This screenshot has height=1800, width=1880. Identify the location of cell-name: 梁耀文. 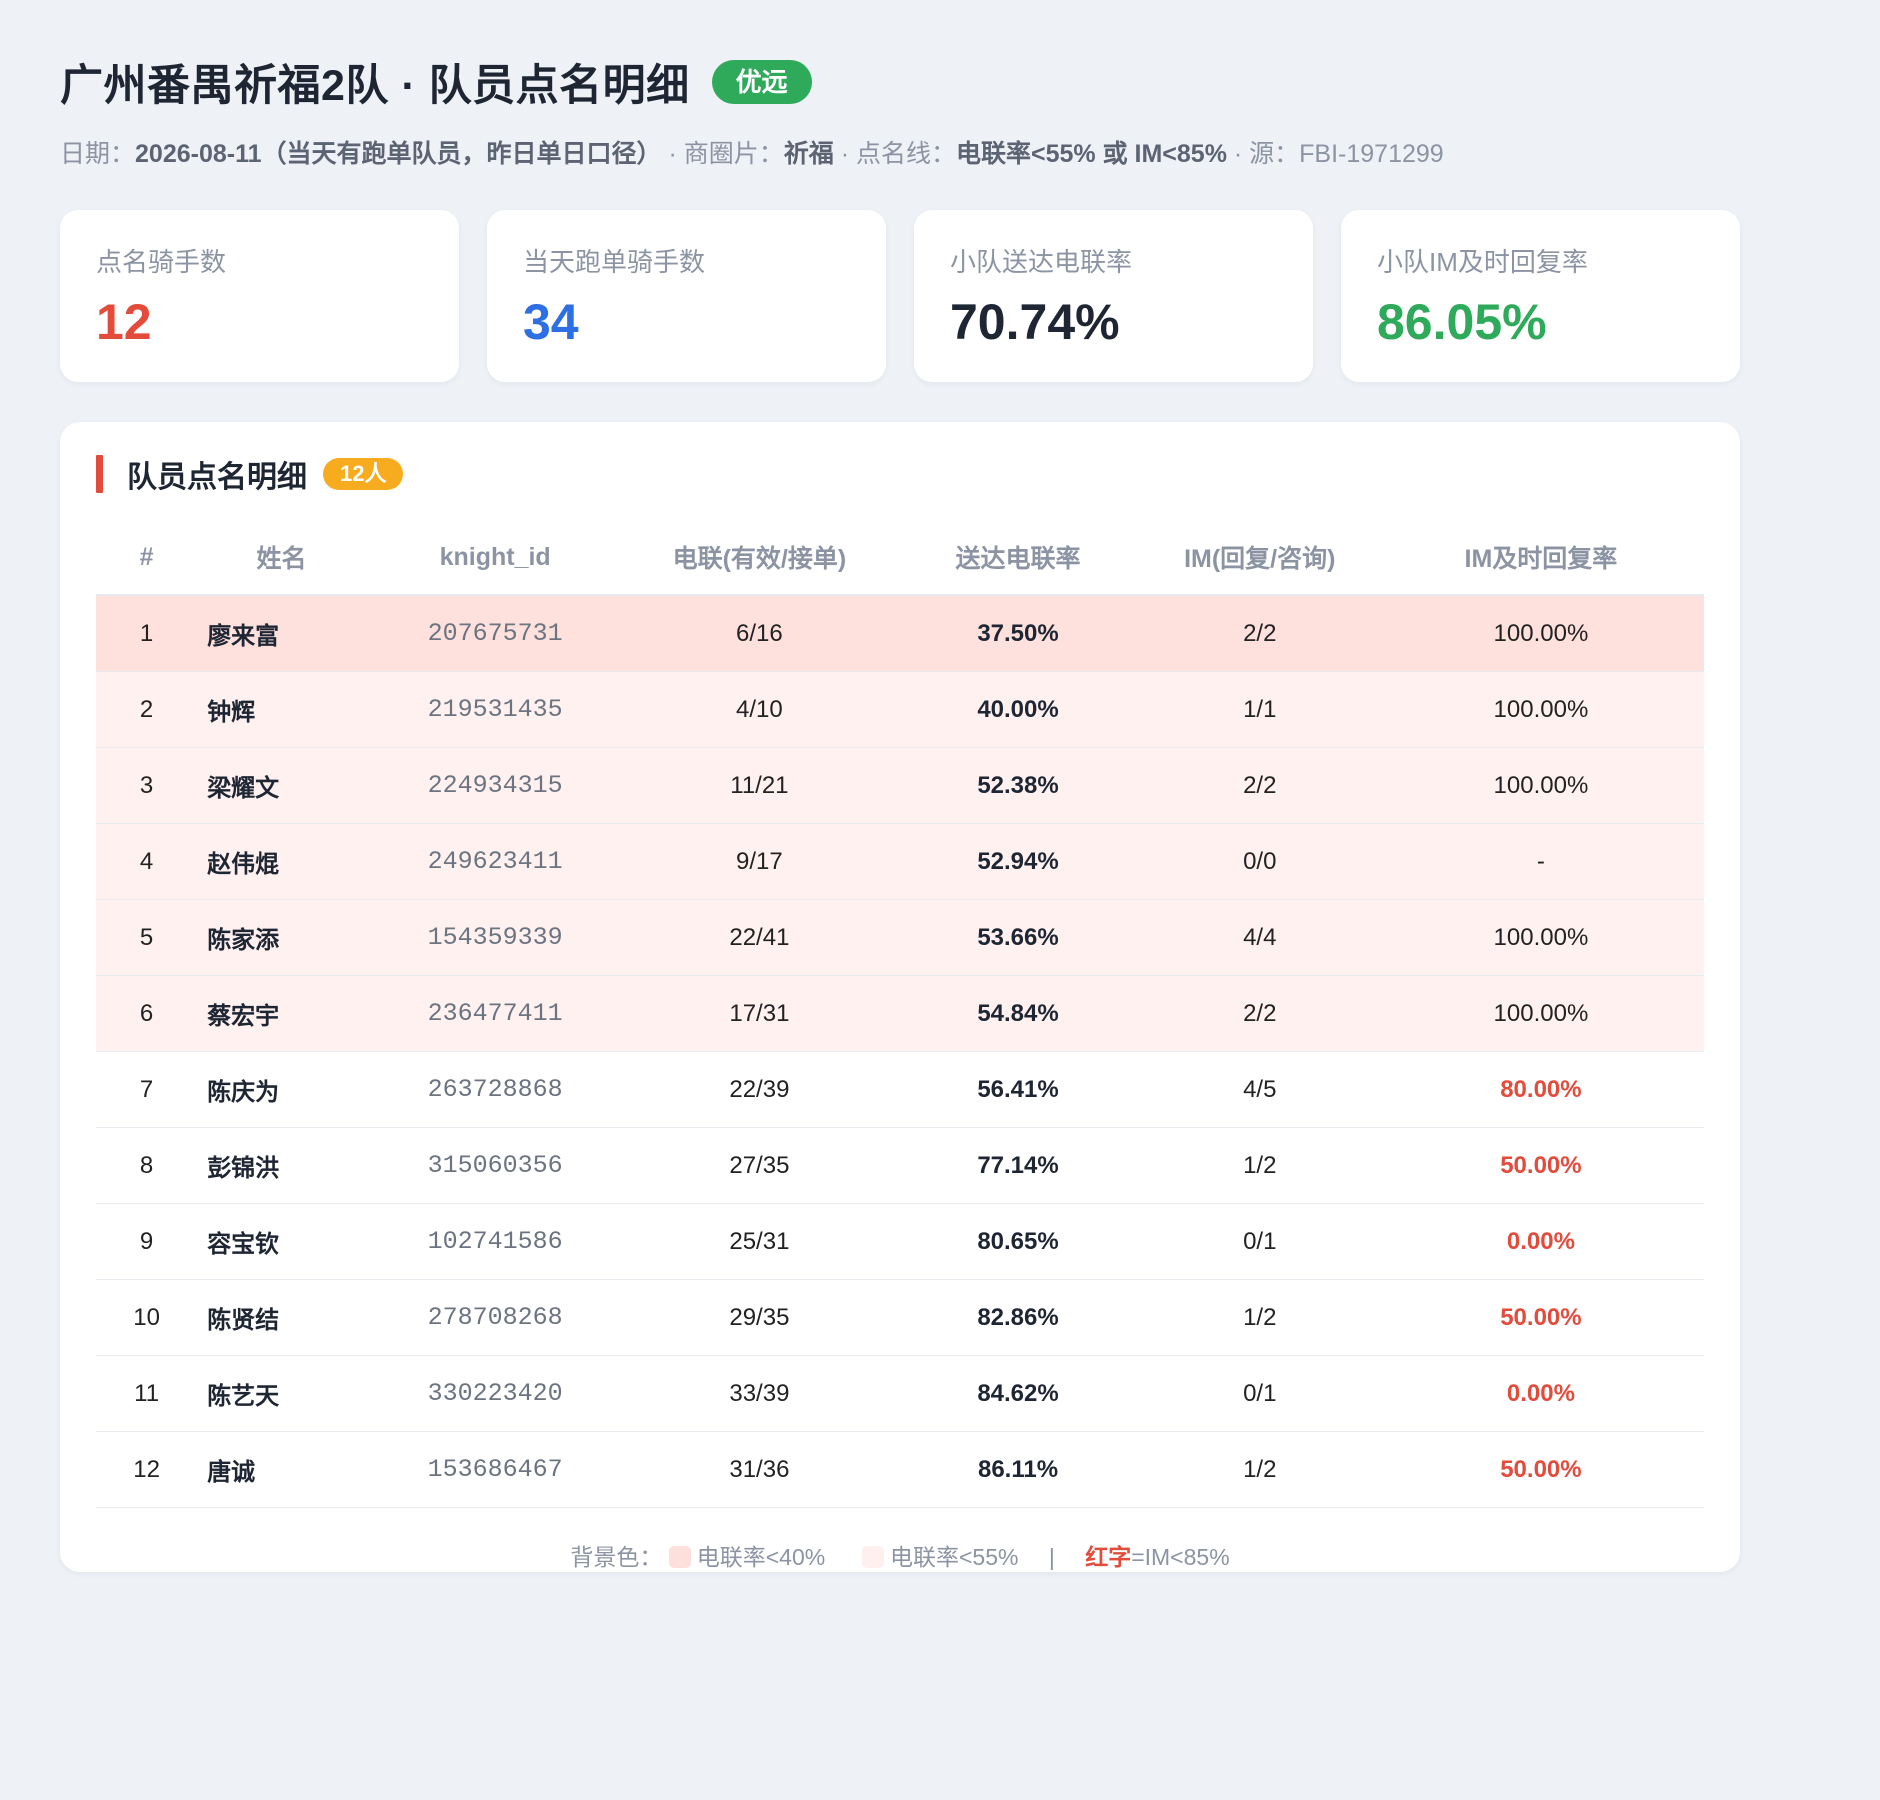
(281, 785).